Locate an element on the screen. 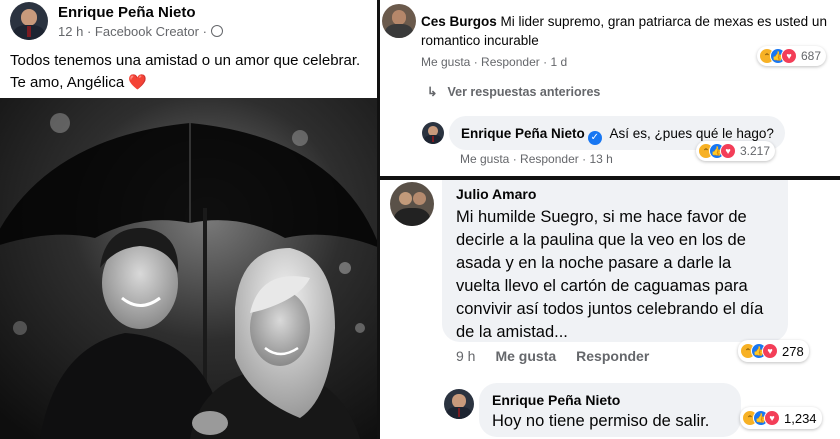 Image resolution: width=840 pixels, height=439 pixels. verified-badge-icon: ✓ is located at coordinates (594, 137).